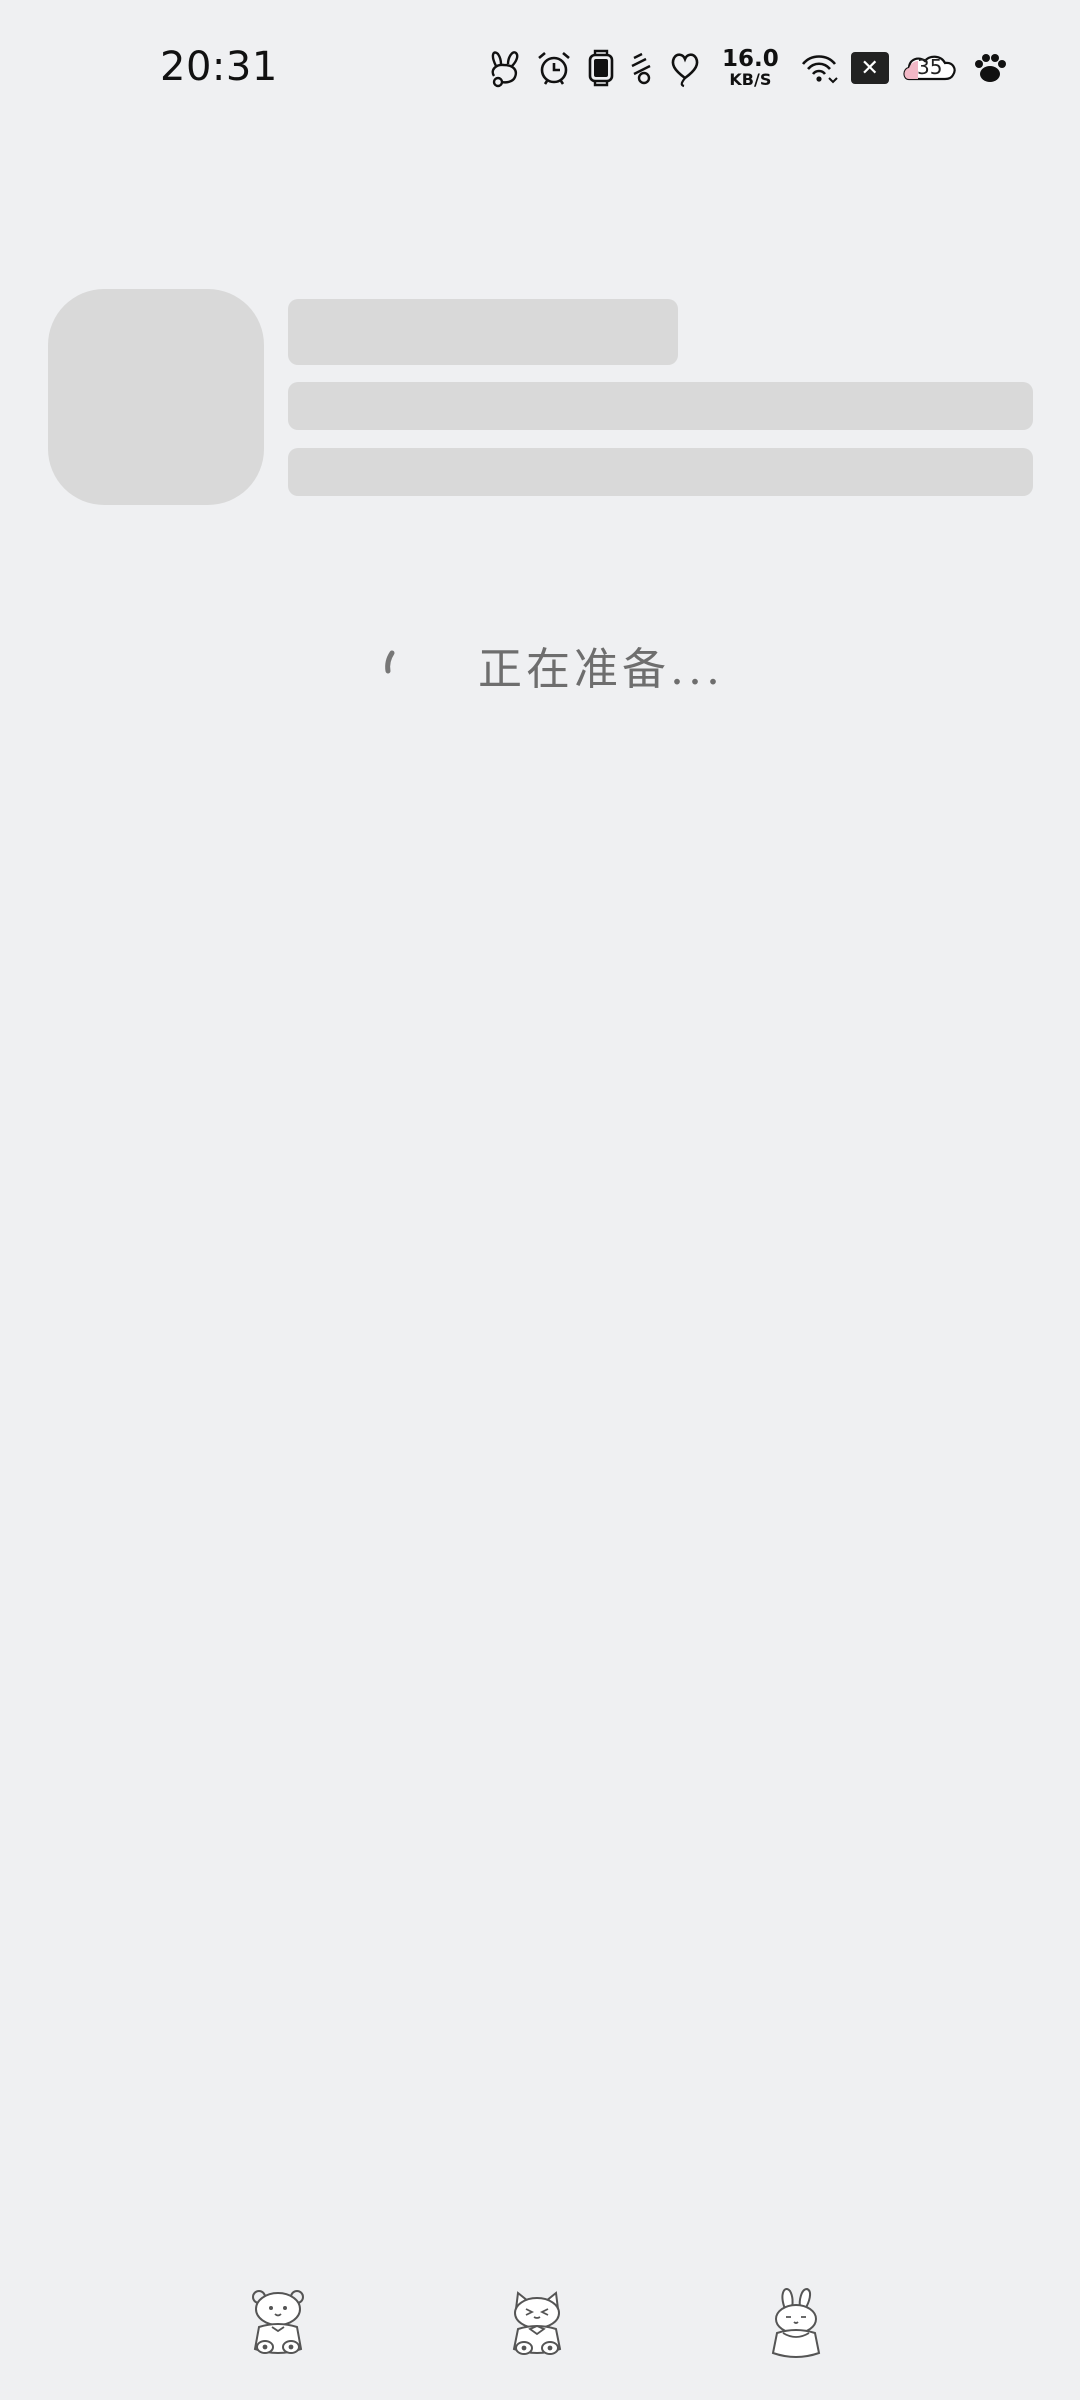  I want to click on status-bar: 20:31 16.0 KB/S ✕ 35, so click(540, 70).